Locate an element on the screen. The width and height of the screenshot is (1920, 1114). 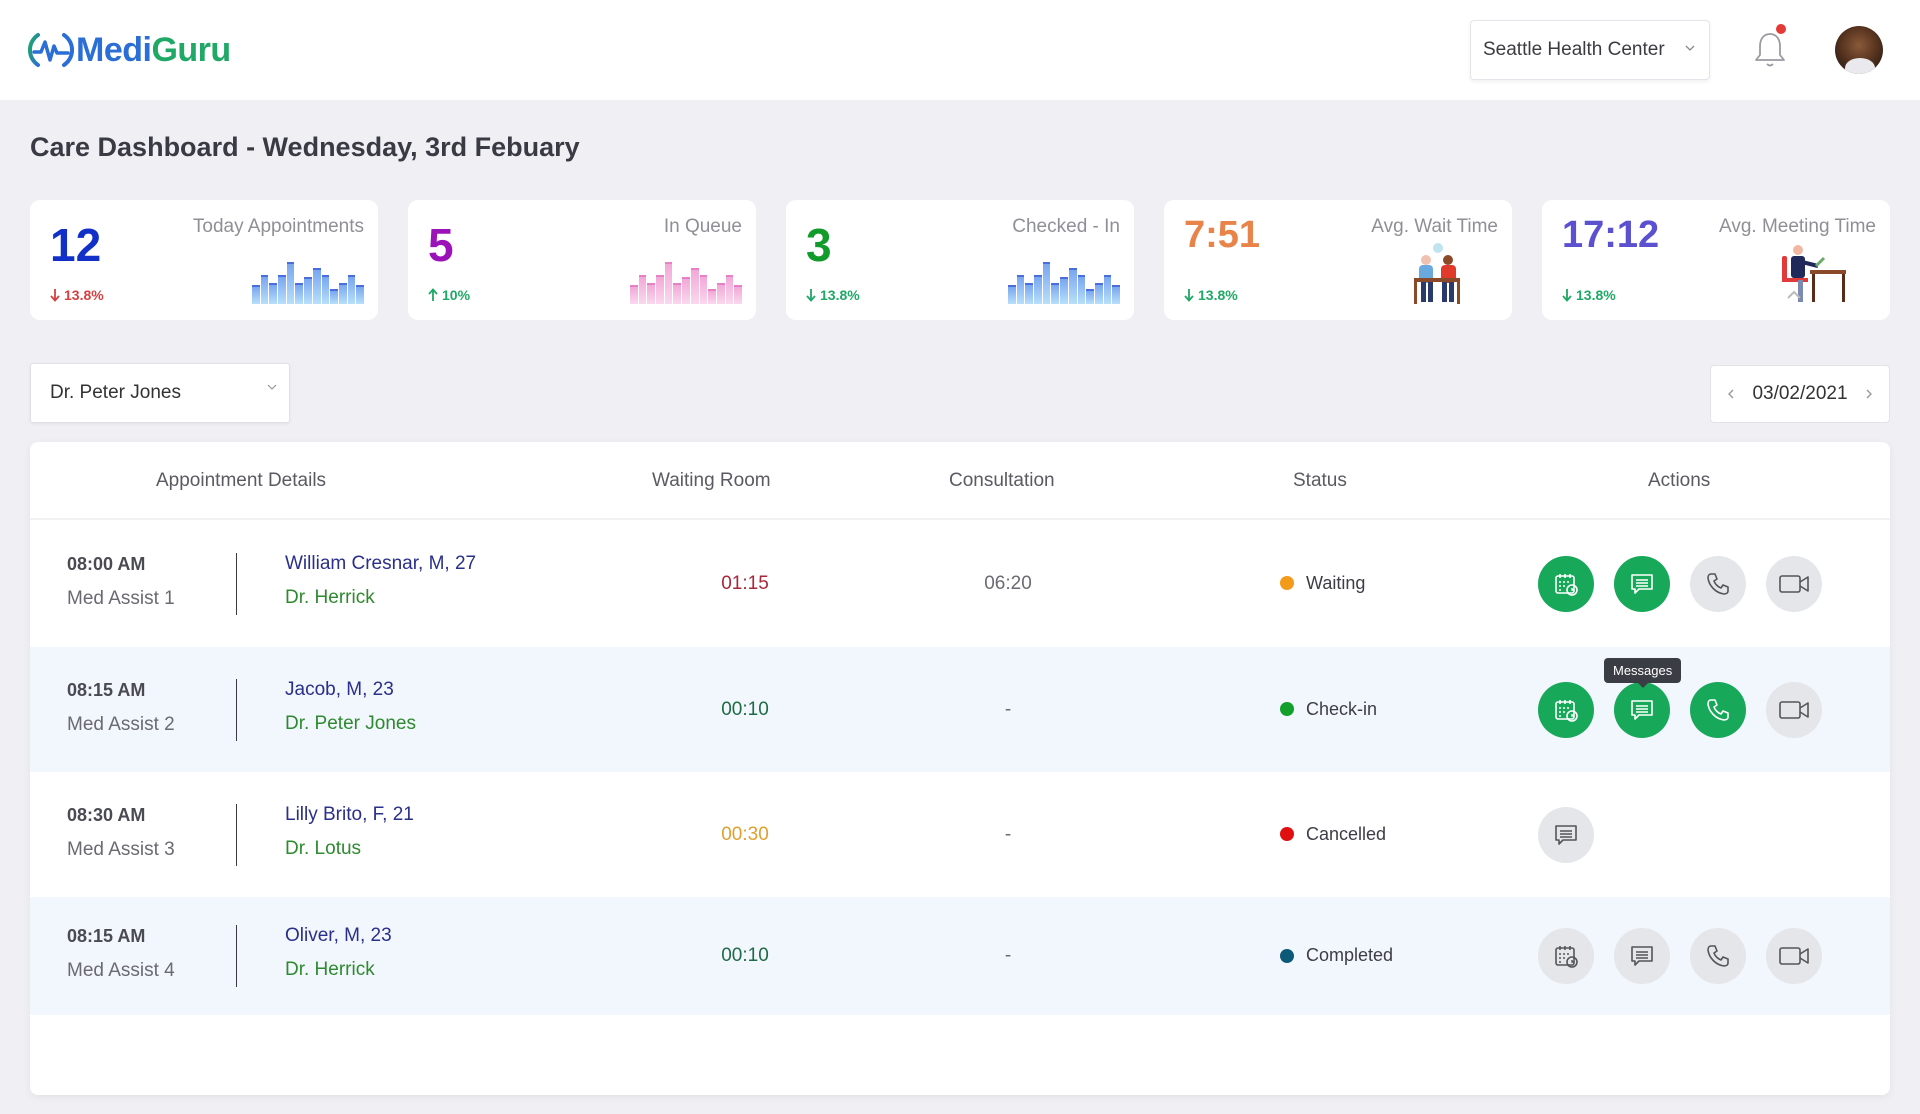
waiting-room-time: 01:15 is located at coordinates (745, 583).